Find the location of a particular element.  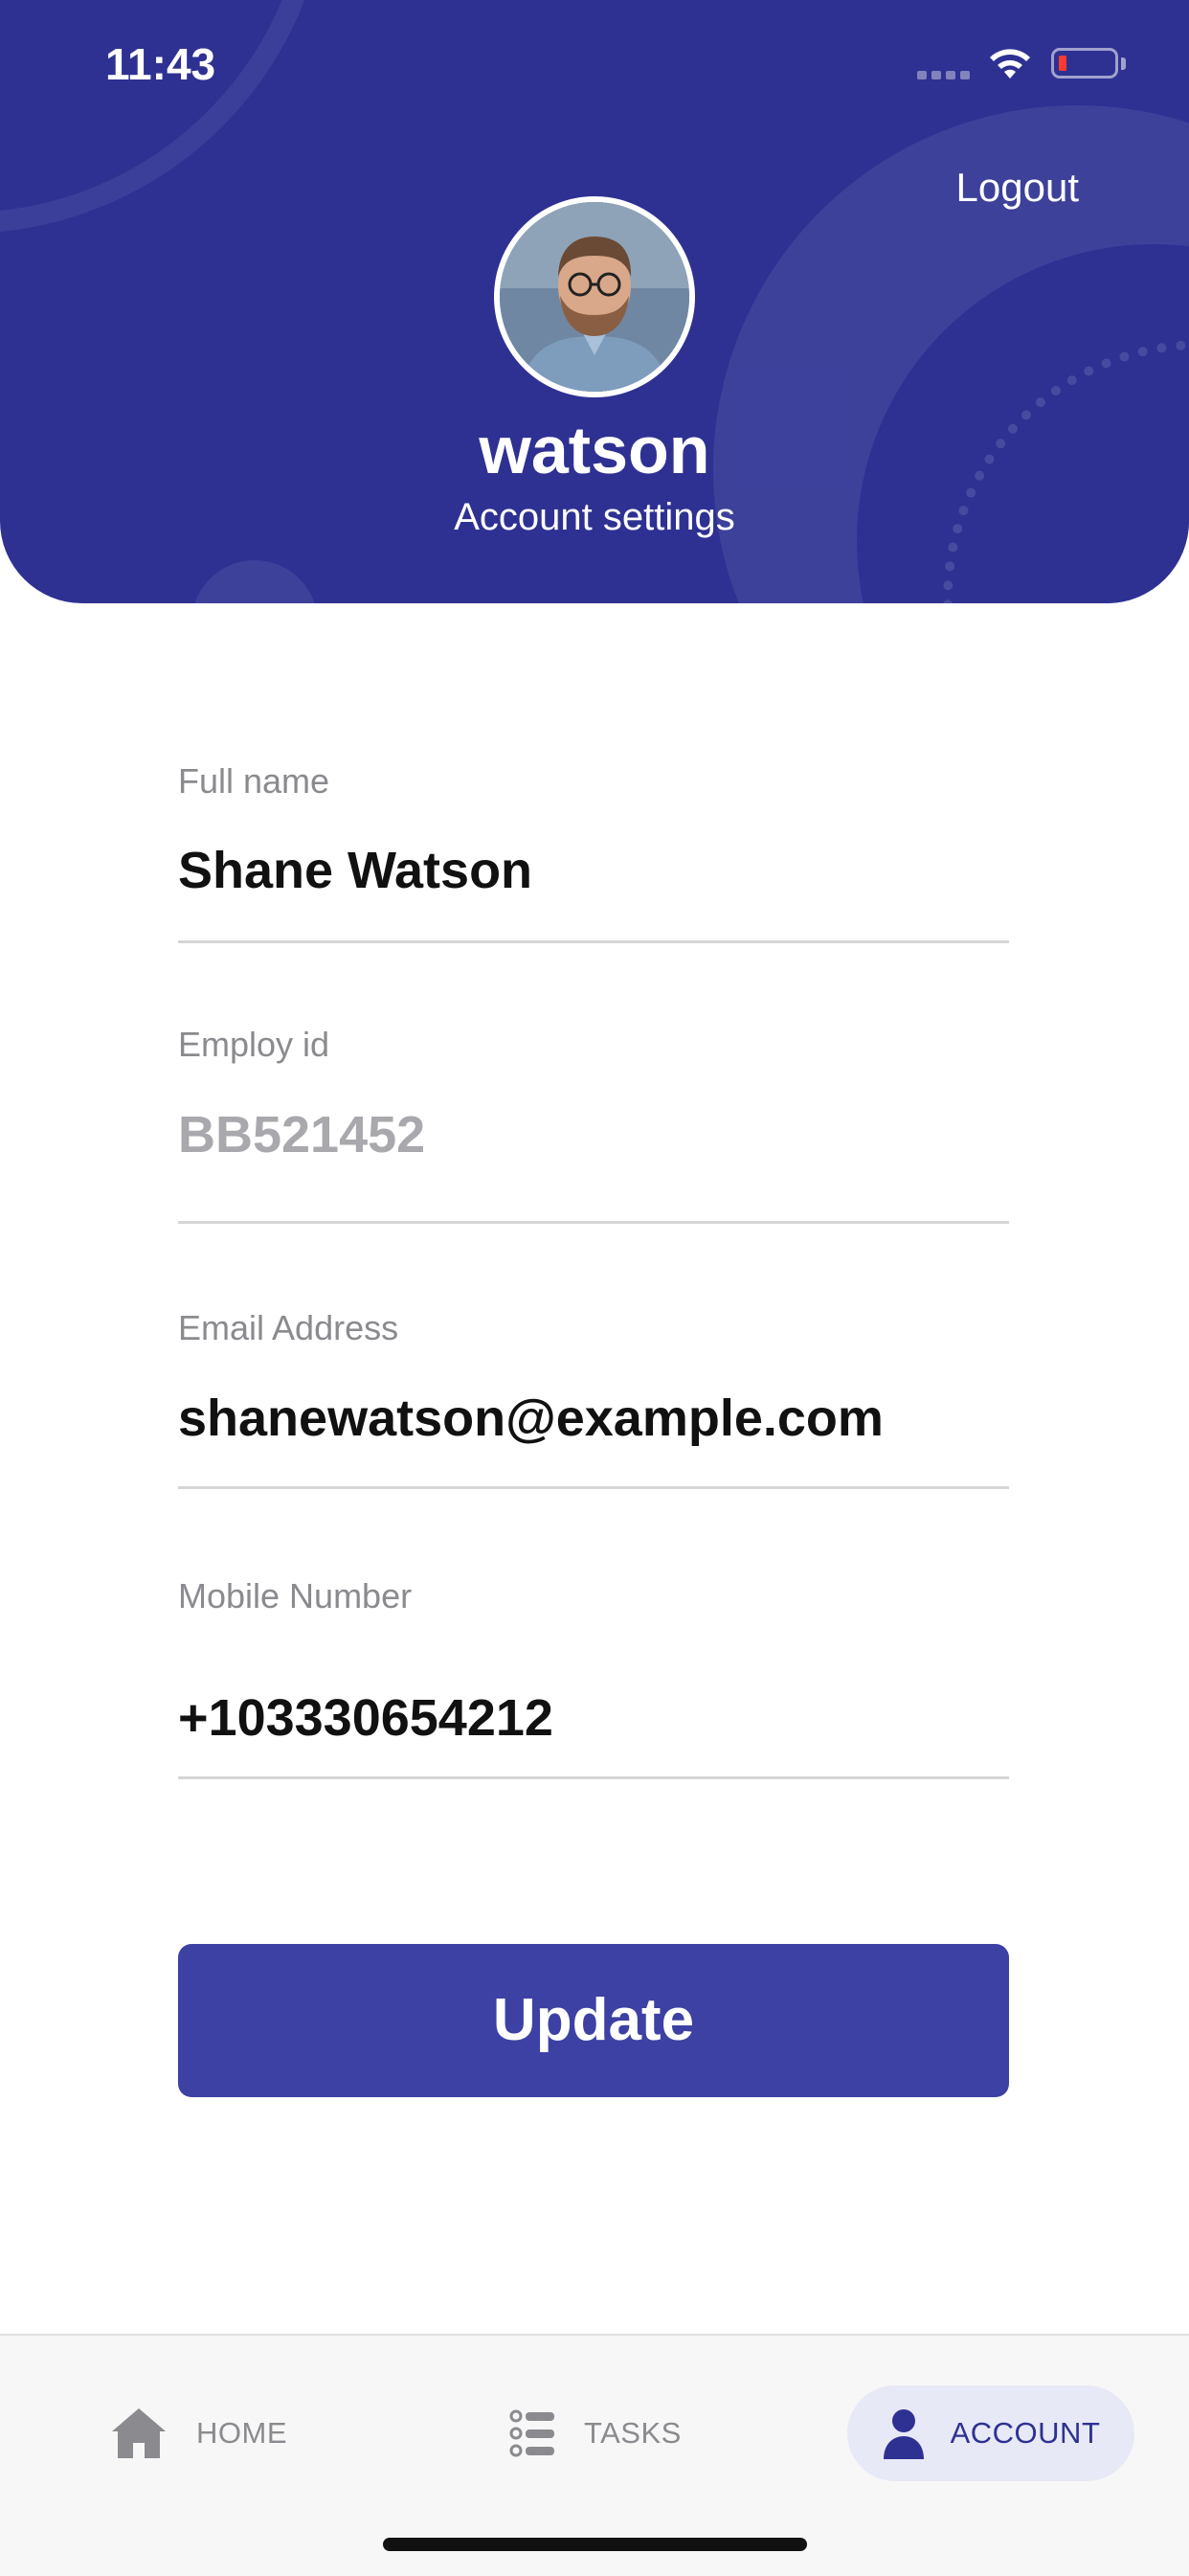

tab-tasks: TASKS is located at coordinates (595, 2433).